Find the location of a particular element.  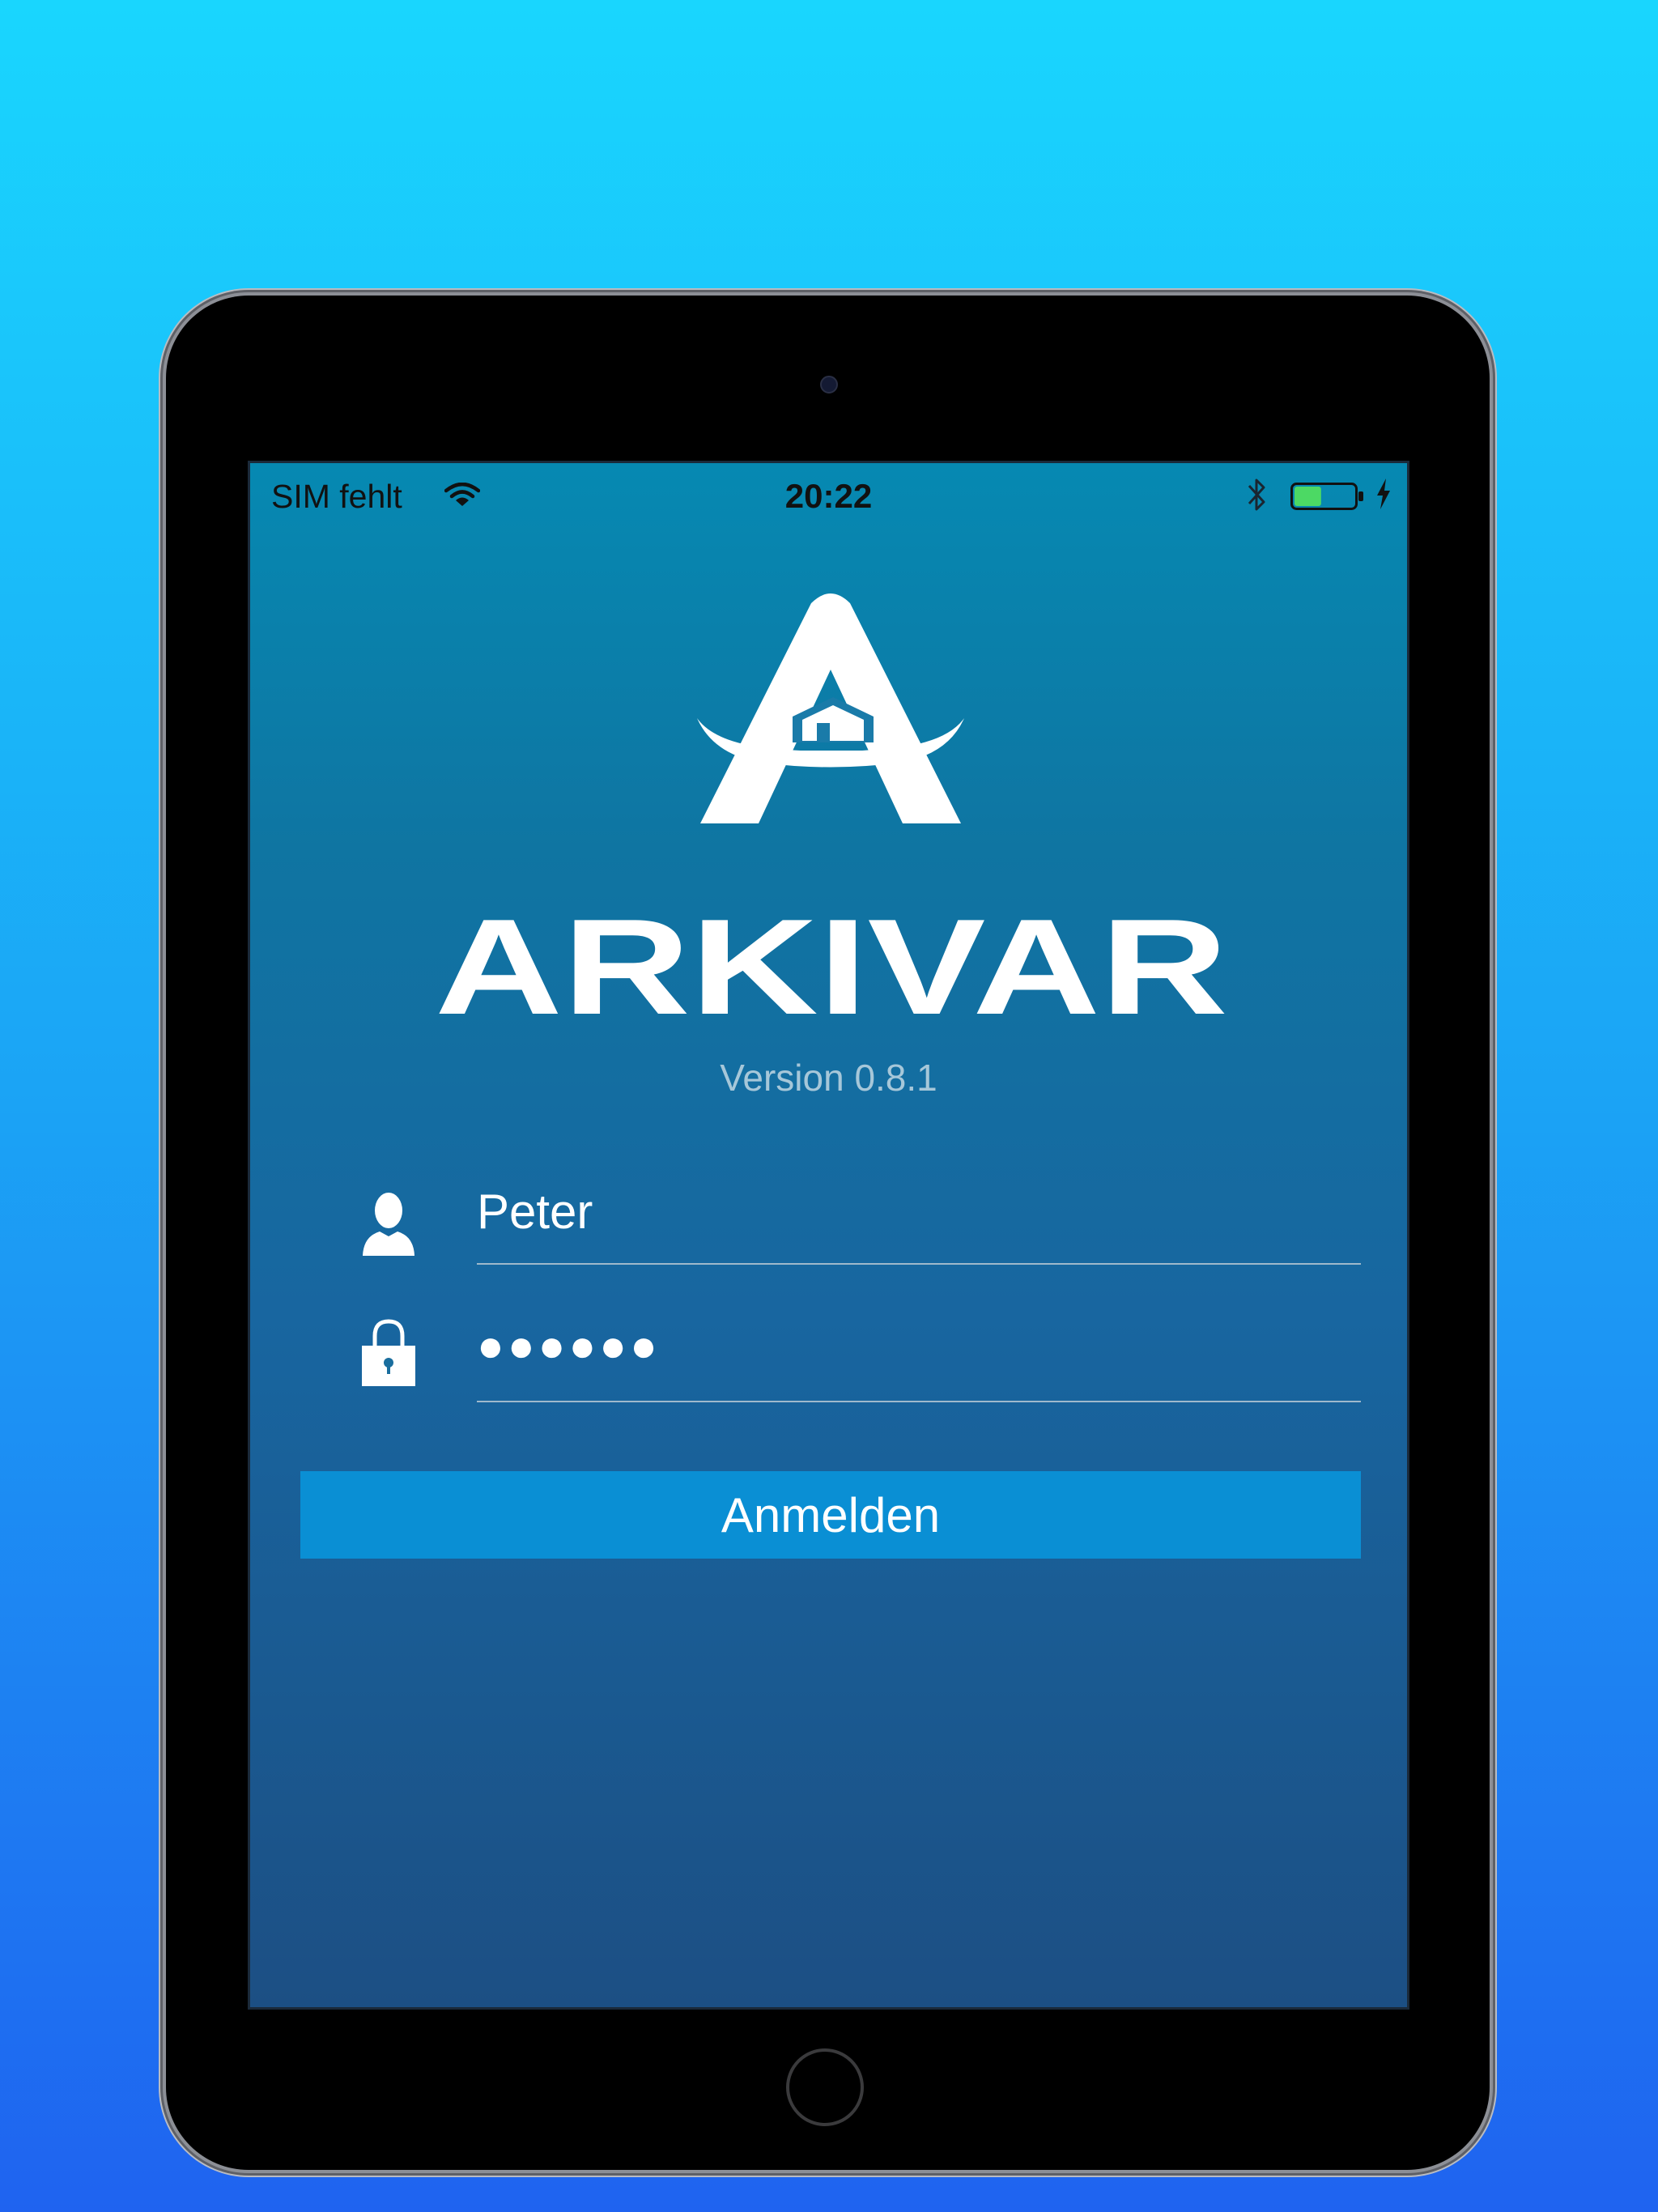

login-button: Anmelden is located at coordinates (830, 1515).